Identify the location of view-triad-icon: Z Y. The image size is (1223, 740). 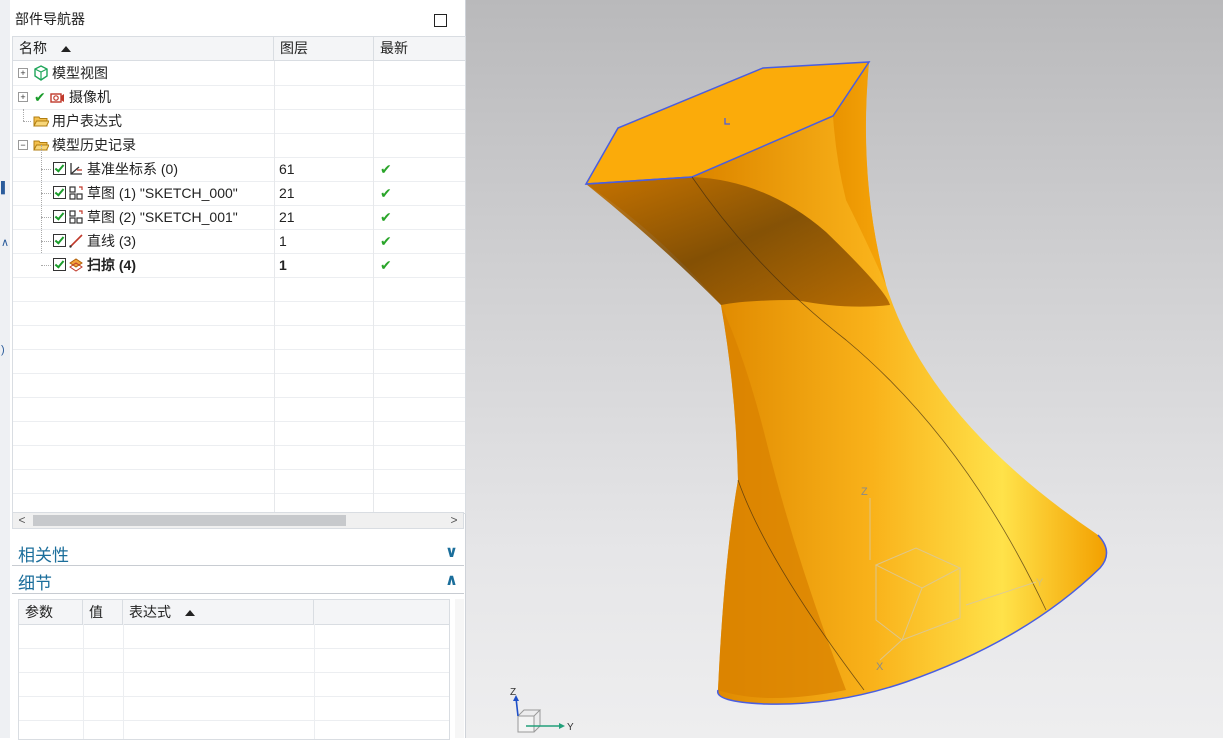
(544, 712).